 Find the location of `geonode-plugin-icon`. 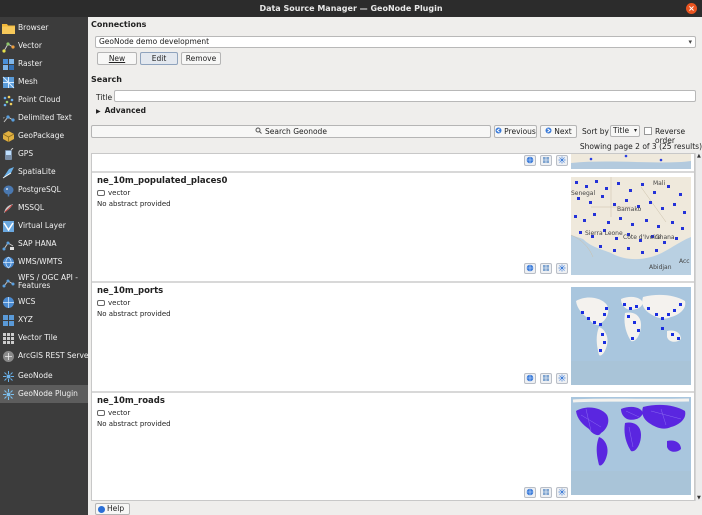

geonode-plugin-icon is located at coordinates (8, 394).